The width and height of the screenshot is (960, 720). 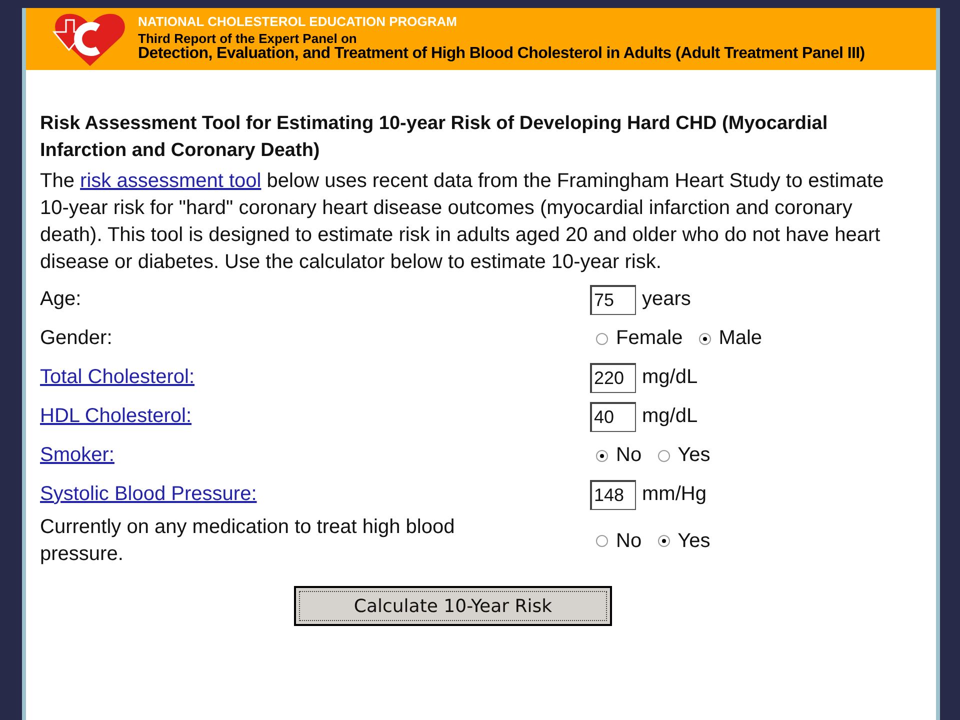 I want to click on input-field: 40, so click(x=613, y=417).